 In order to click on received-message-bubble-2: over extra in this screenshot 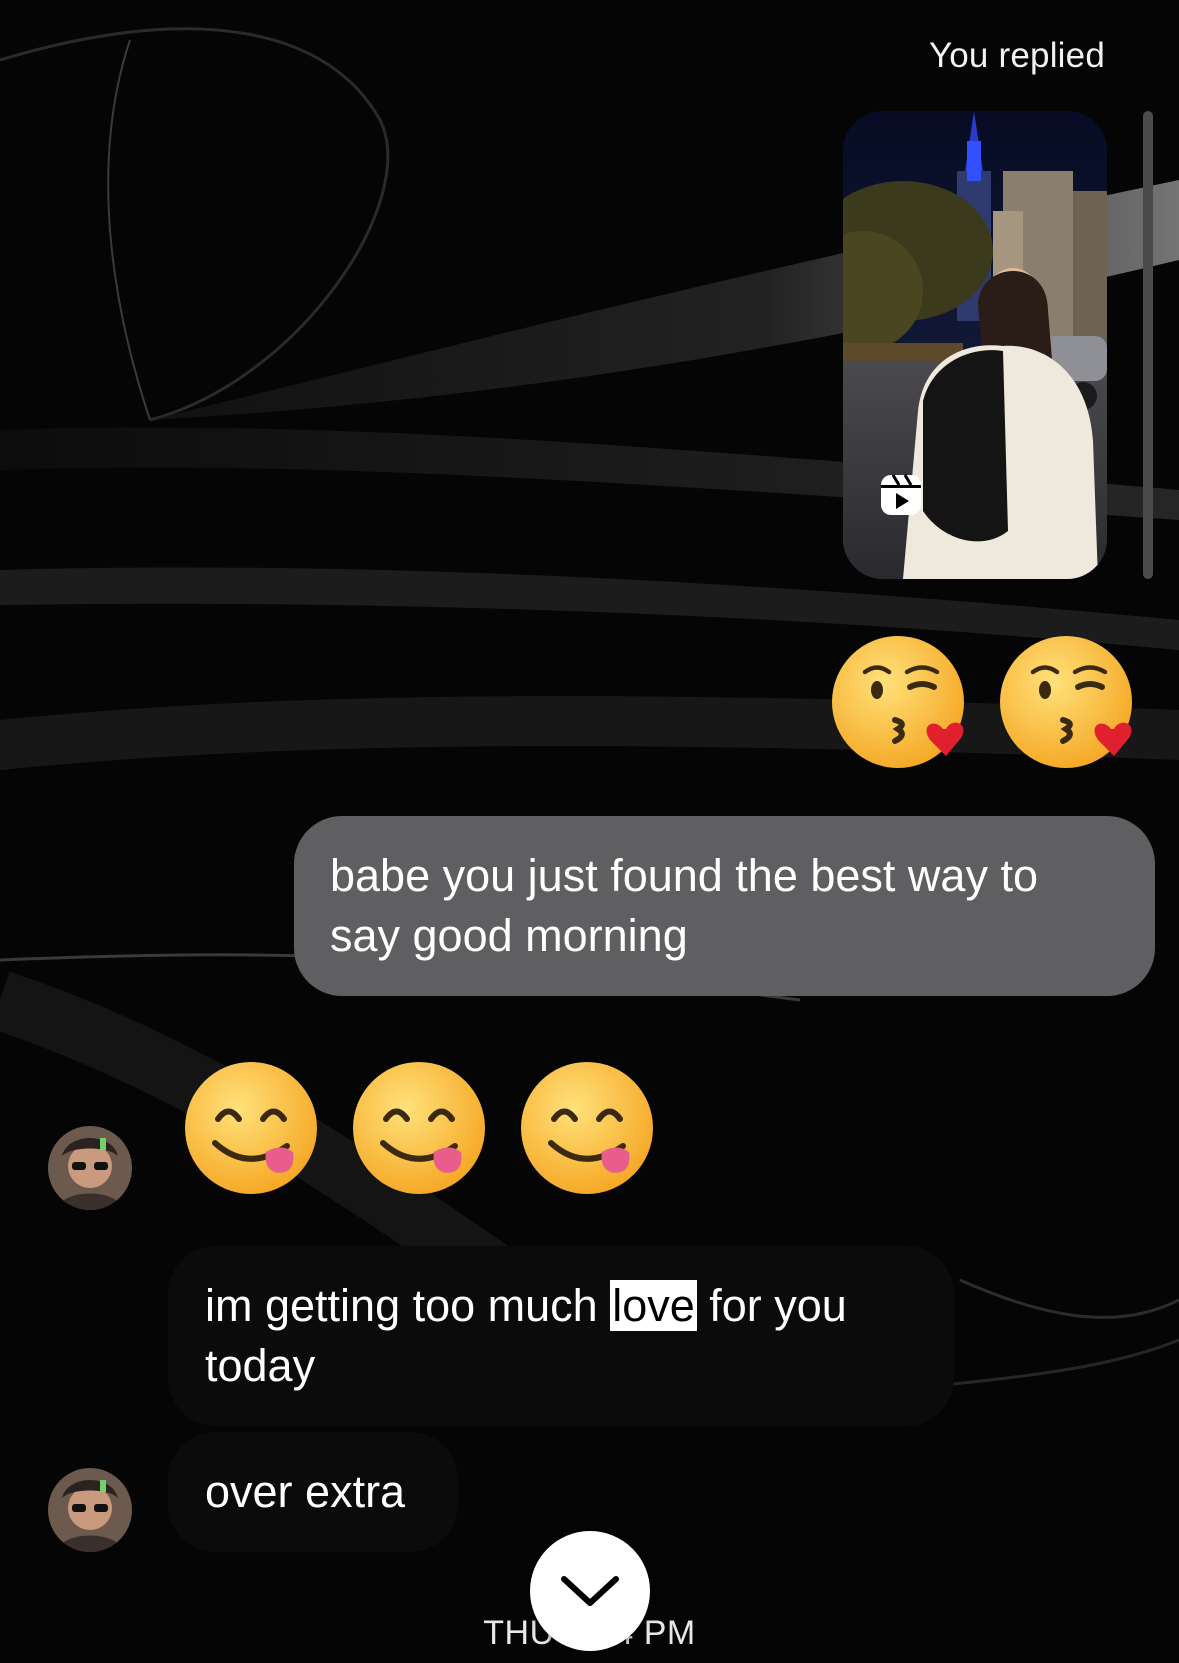, I will do `click(313, 1492)`.